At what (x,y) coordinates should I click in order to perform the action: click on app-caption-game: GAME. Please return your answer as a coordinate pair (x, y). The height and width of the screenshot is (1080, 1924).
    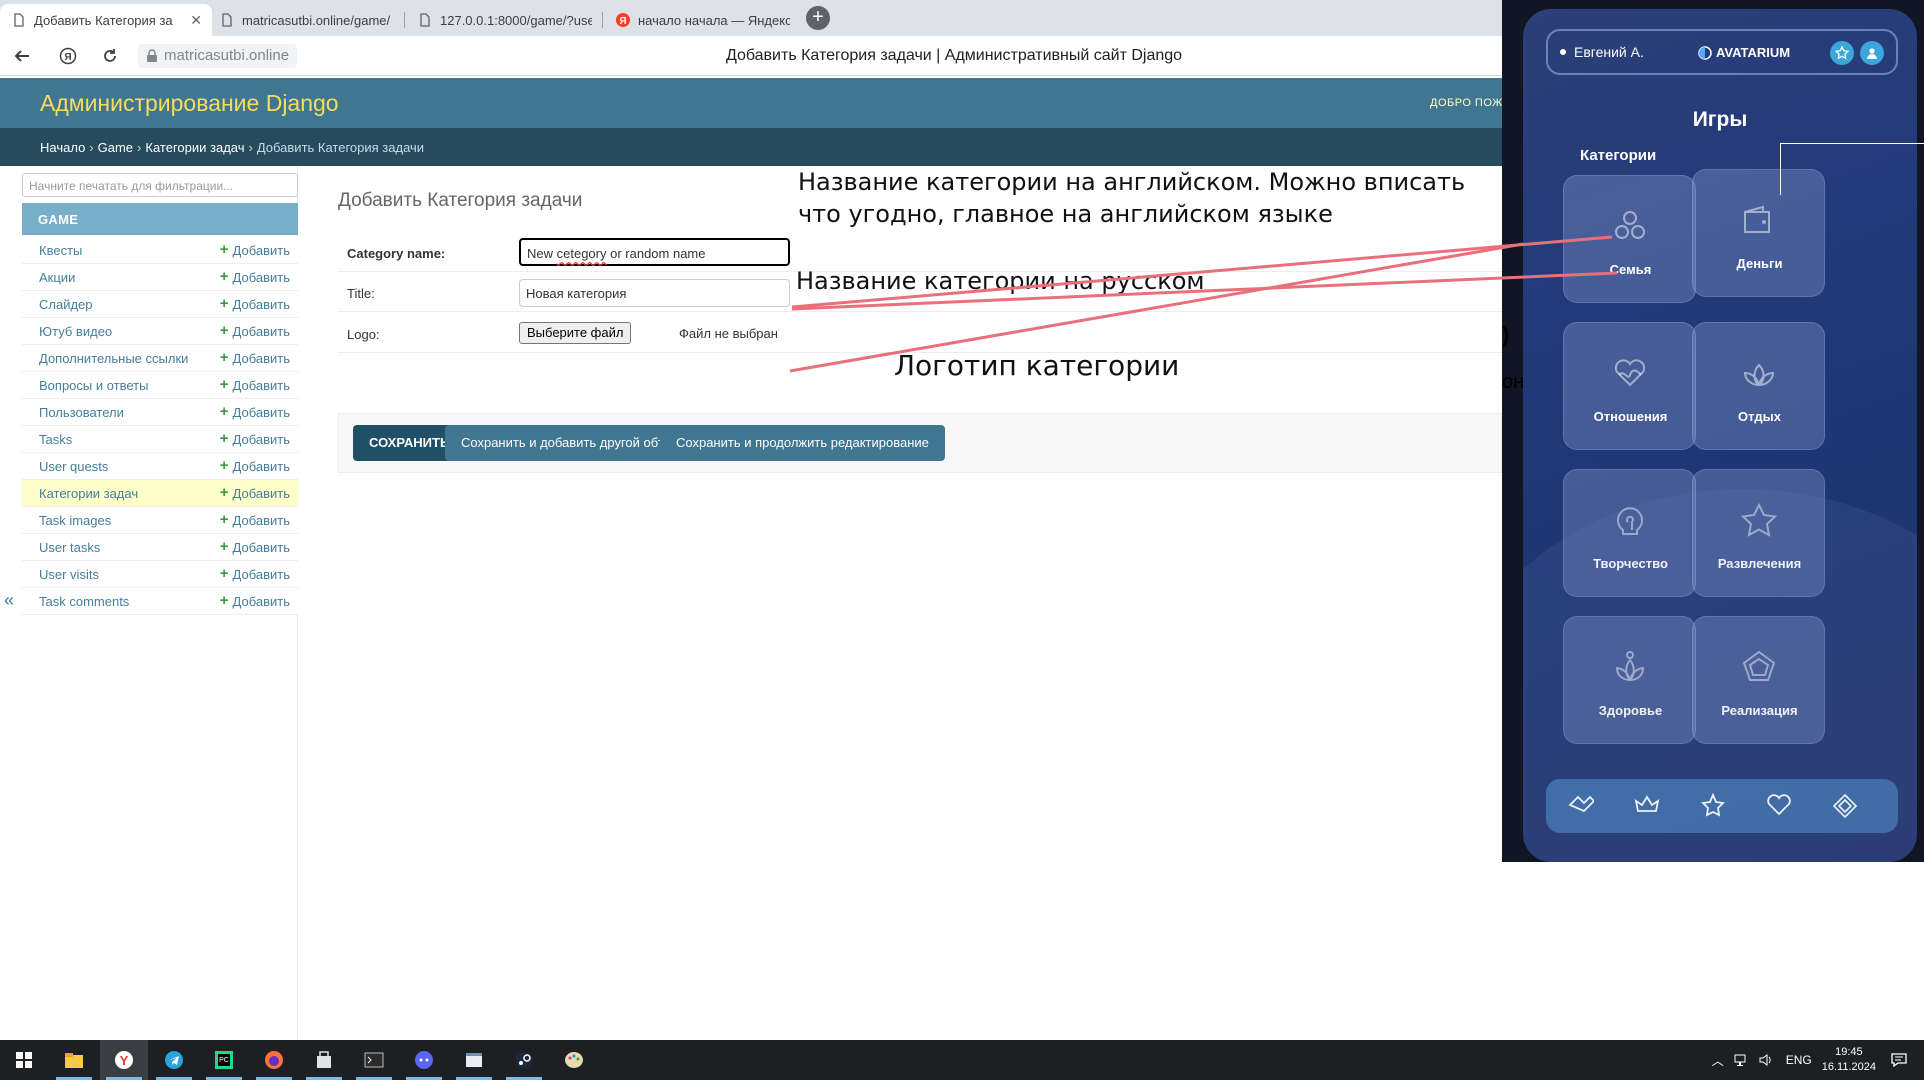
    Looking at the image, I should click on (160, 219).